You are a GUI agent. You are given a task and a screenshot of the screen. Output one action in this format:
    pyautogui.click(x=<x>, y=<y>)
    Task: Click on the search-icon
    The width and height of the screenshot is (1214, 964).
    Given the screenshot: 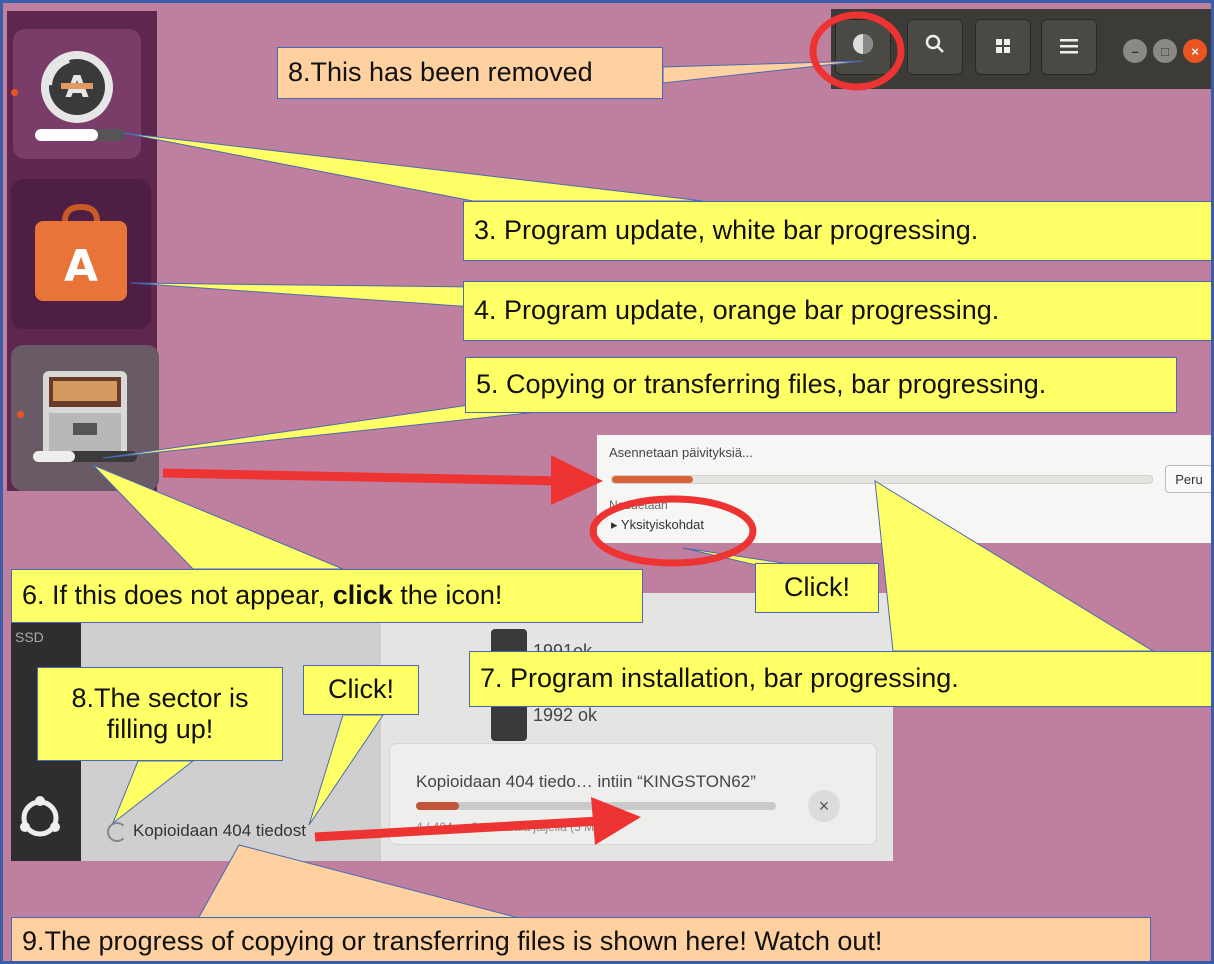 What is the action you would take?
    pyautogui.click(x=935, y=47)
    